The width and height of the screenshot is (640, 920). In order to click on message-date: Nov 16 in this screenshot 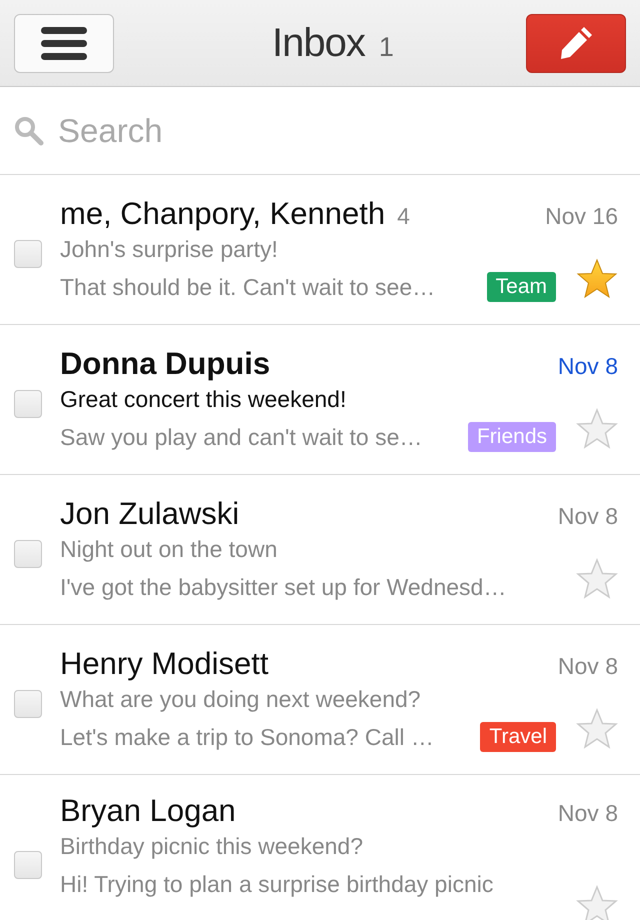, I will do `click(581, 216)`.